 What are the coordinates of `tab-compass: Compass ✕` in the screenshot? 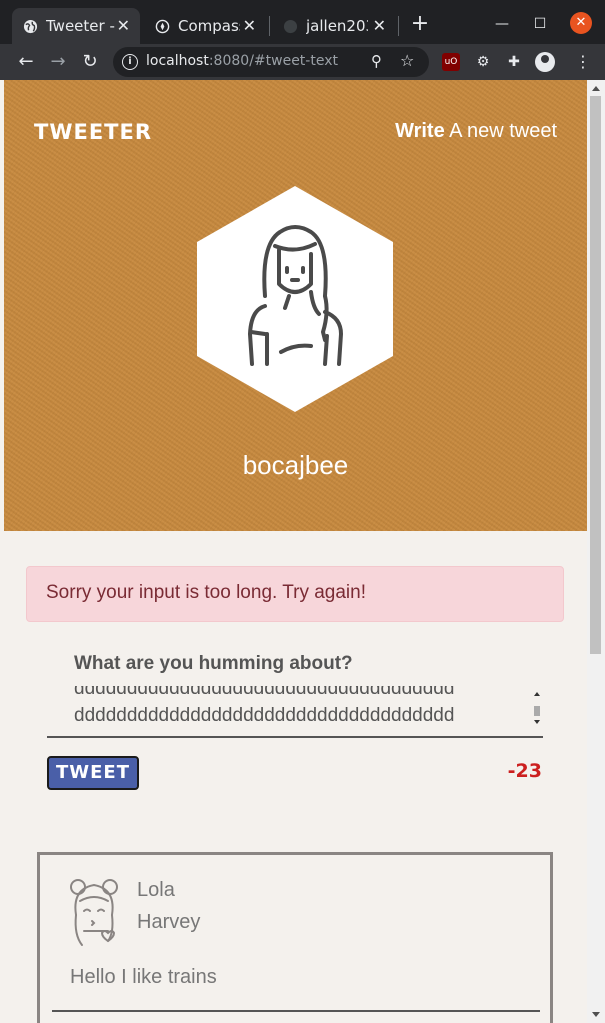 It's located at (205, 26).